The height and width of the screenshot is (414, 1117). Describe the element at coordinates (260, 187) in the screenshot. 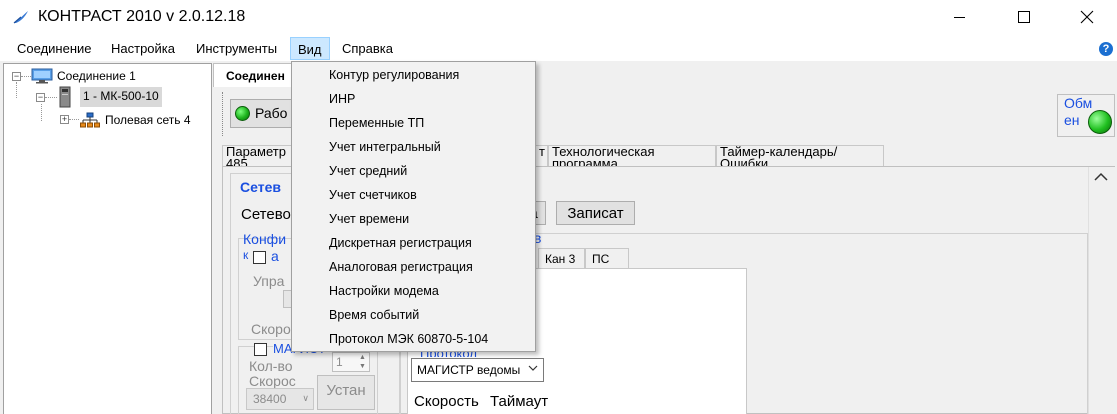

I see `network-group-title: Сетев` at that location.